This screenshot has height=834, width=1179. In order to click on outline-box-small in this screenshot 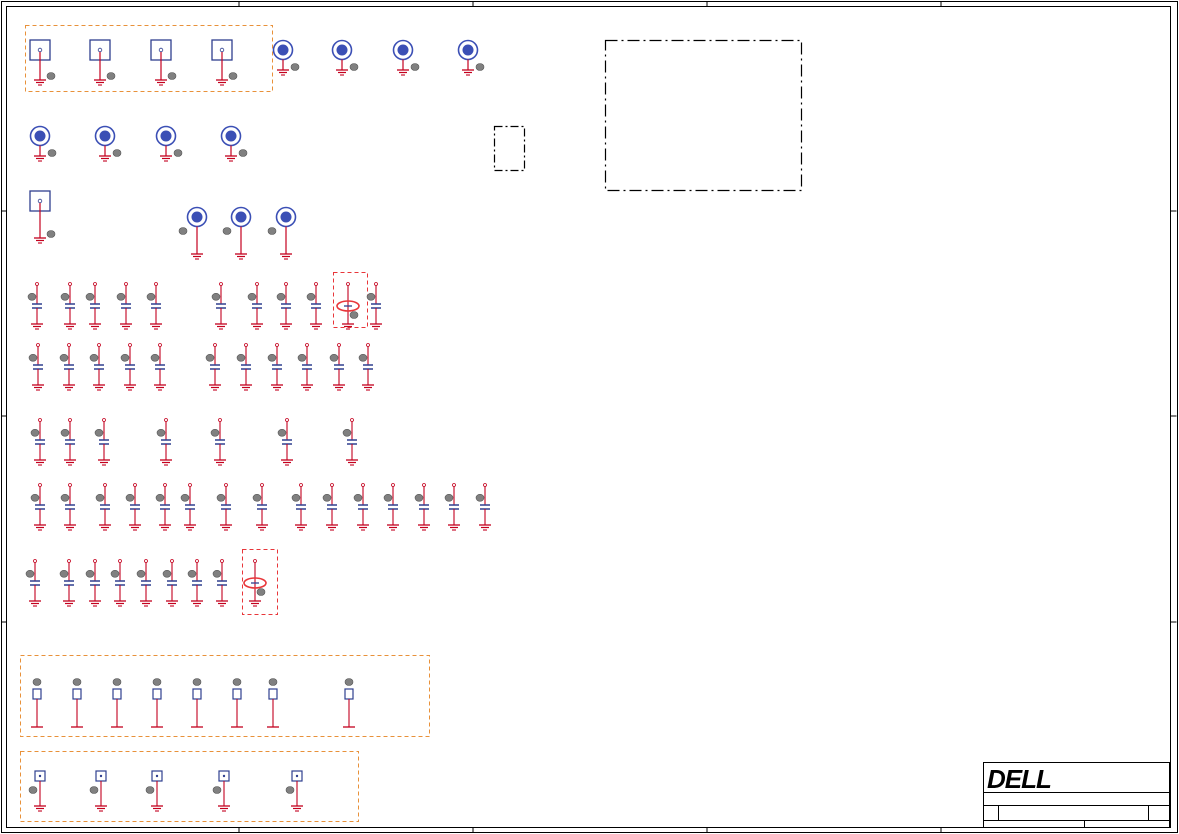, I will do `click(509, 148)`.